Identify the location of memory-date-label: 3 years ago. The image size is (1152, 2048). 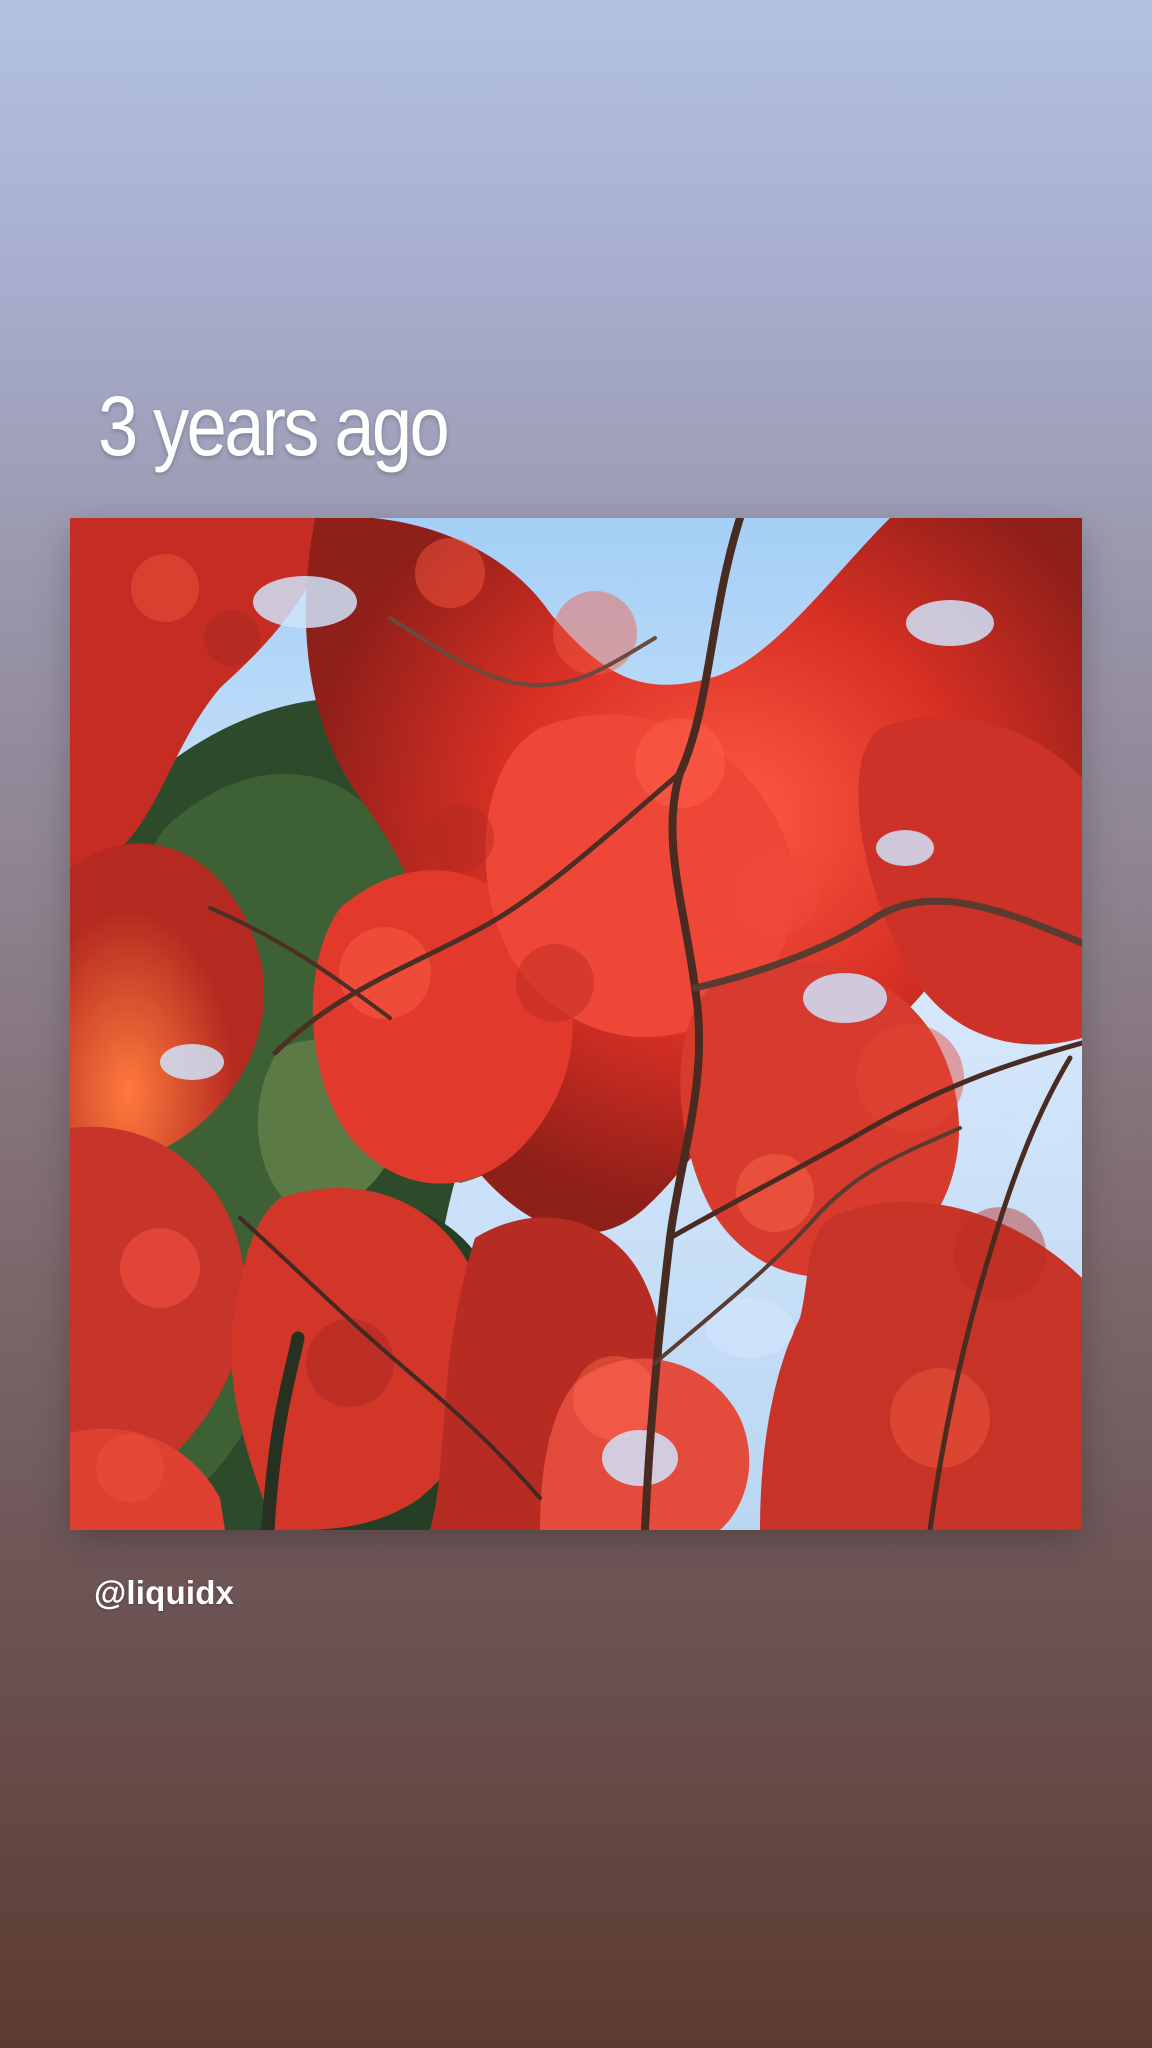
(274, 426).